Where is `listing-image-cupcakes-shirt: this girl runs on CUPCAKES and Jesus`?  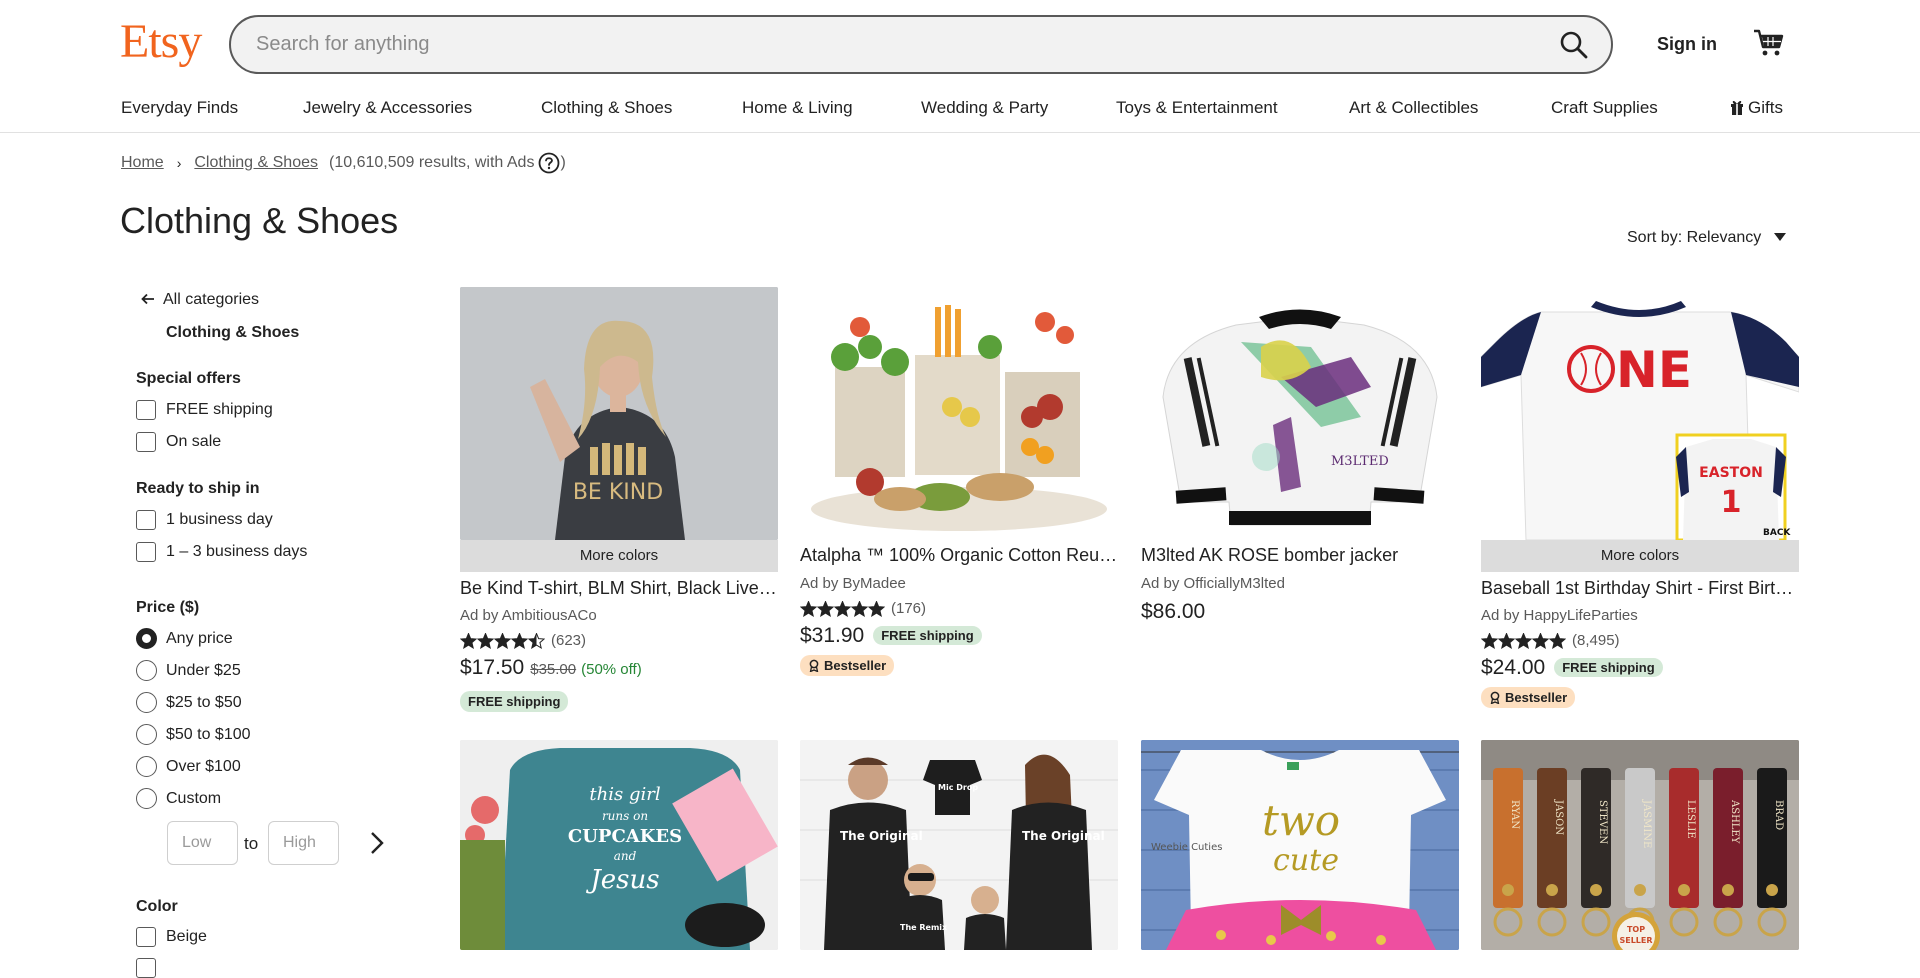
listing-image-cupcakes-shirt: this girl runs on CUPCAKES and Jesus is located at coordinates (619, 845).